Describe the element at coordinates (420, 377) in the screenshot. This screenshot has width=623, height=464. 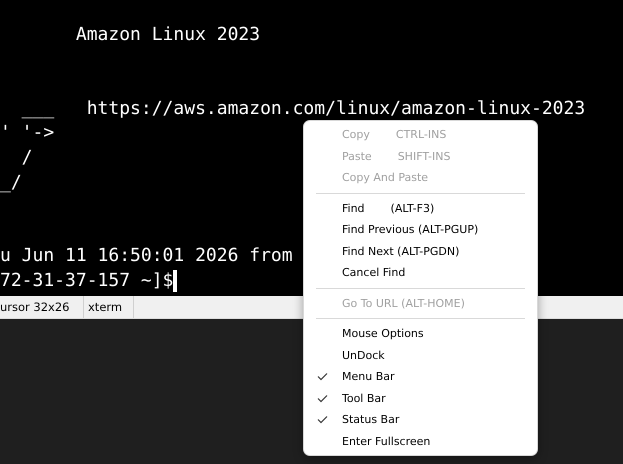
I see `menu-item: Menu Bar` at that location.